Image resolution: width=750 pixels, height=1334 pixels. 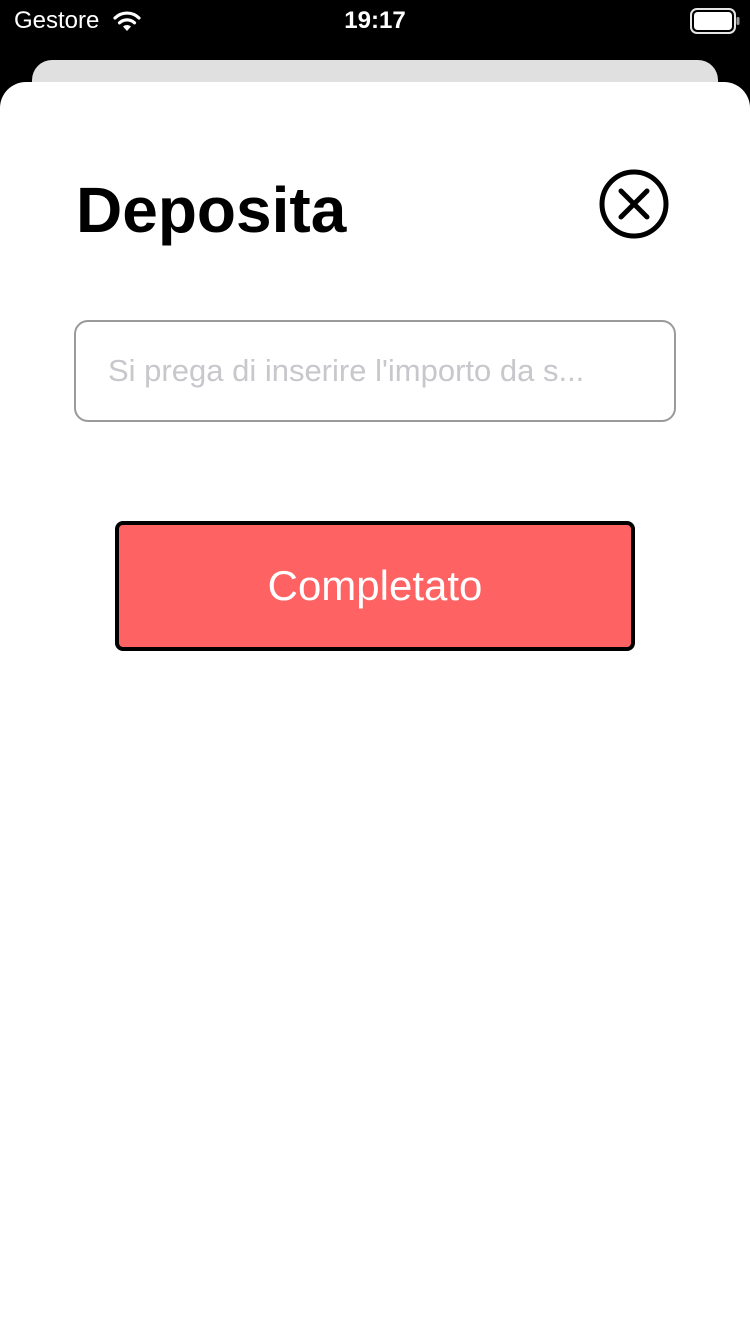 I want to click on status-bar: Gestore 19:17, so click(x=375, y=22).